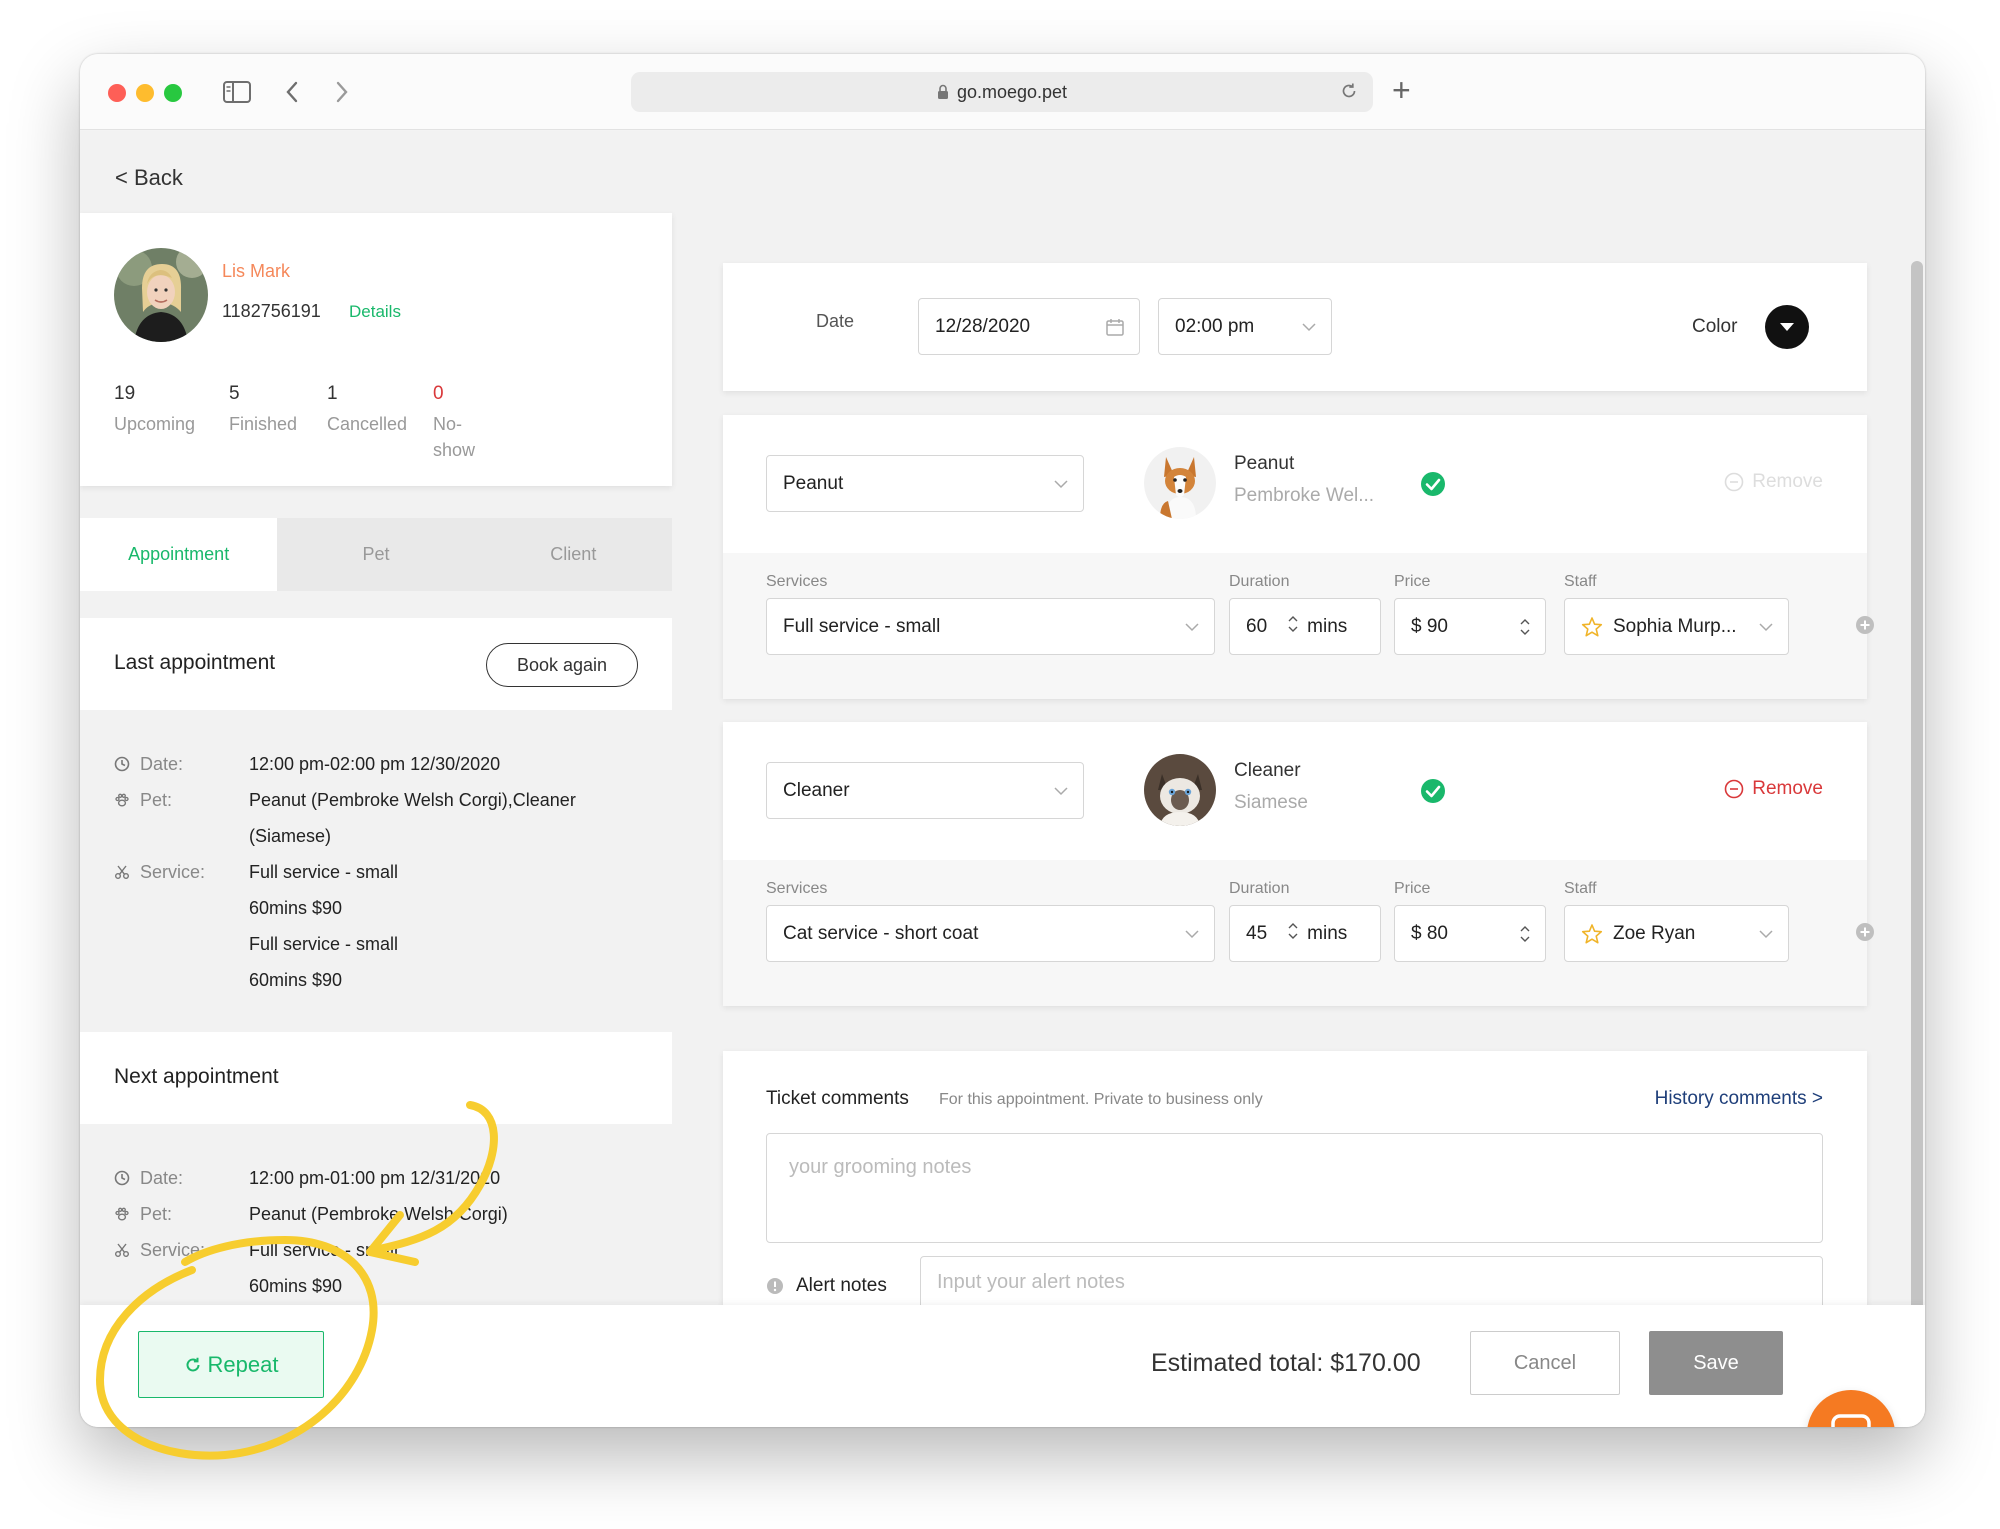 The image size is (2000, 1529). I want to click on last-pet-value-cont: (Siamese), so click(290, 836).